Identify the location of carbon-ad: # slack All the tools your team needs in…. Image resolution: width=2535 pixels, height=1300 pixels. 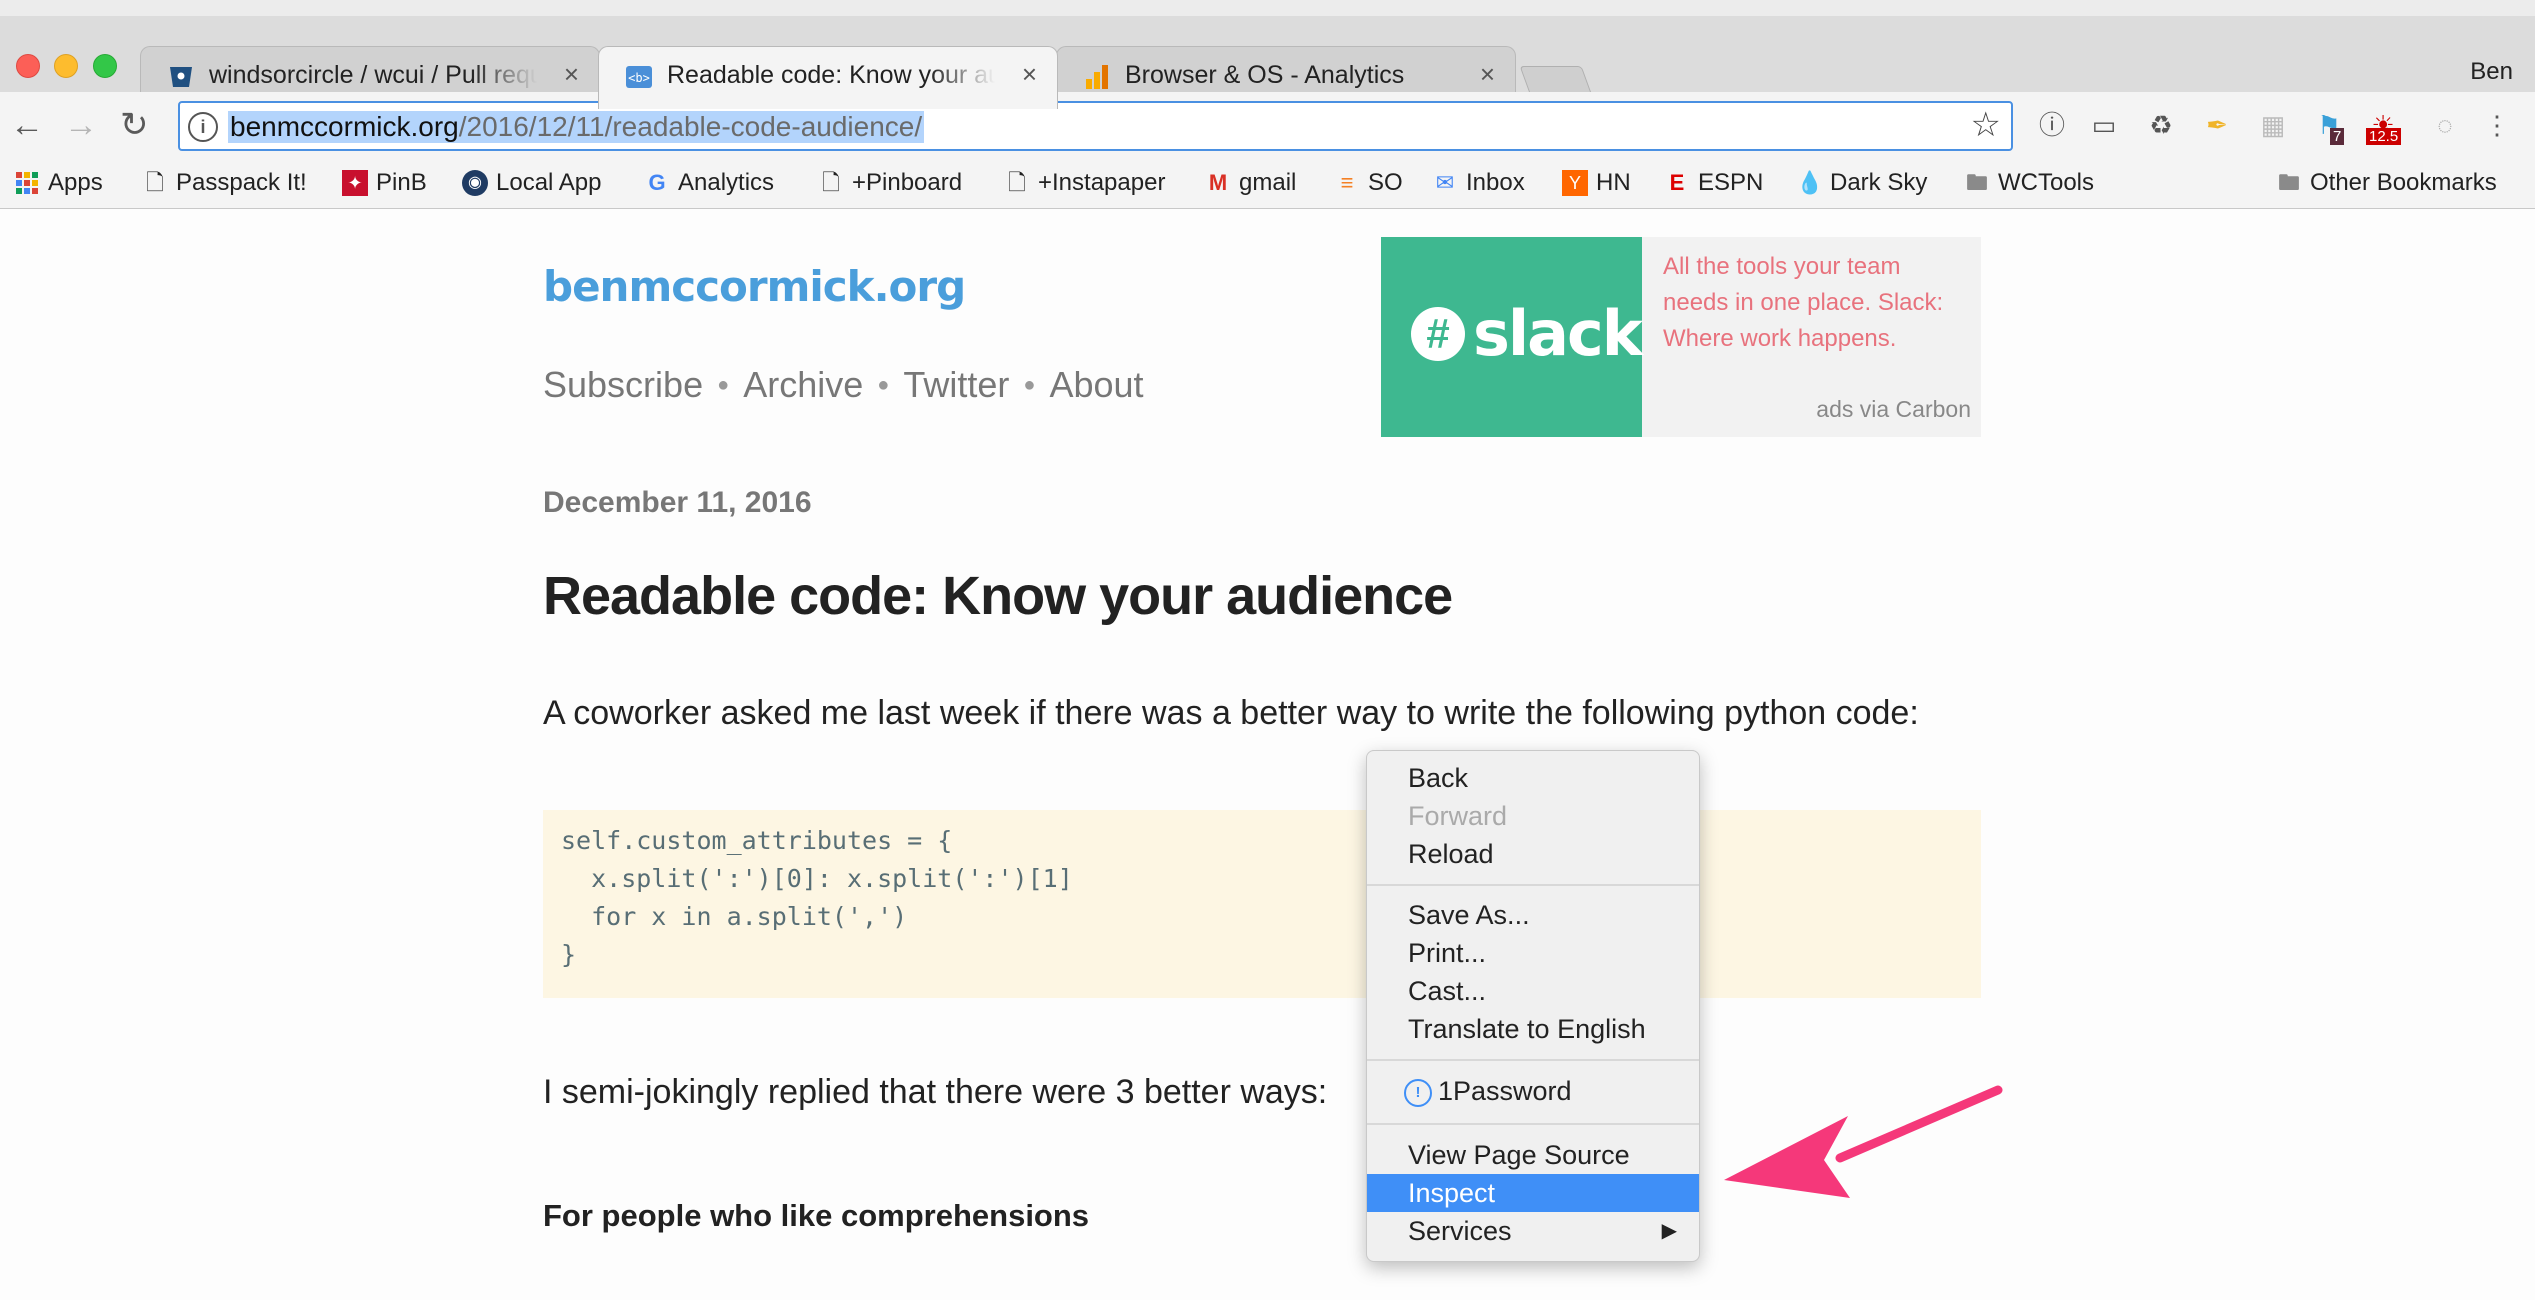
(1681, 337).